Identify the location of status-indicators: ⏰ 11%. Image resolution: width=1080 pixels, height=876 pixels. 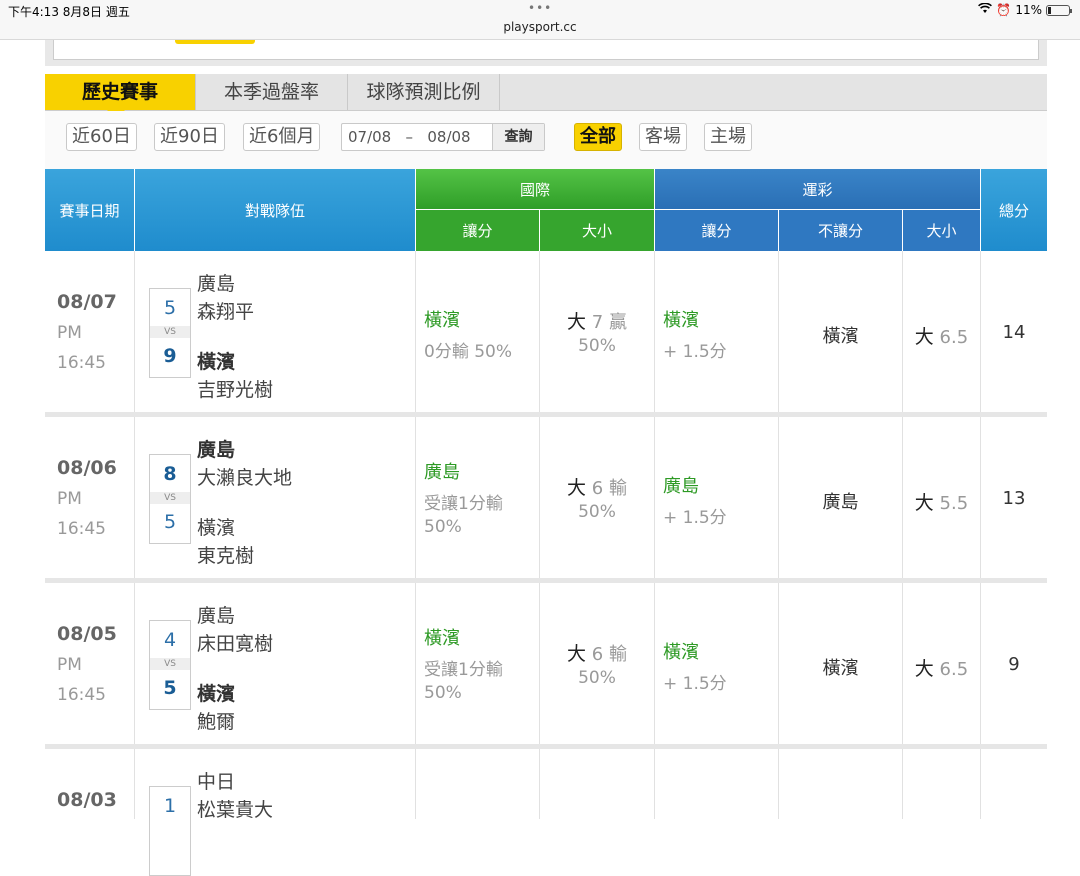
(1025, 9).